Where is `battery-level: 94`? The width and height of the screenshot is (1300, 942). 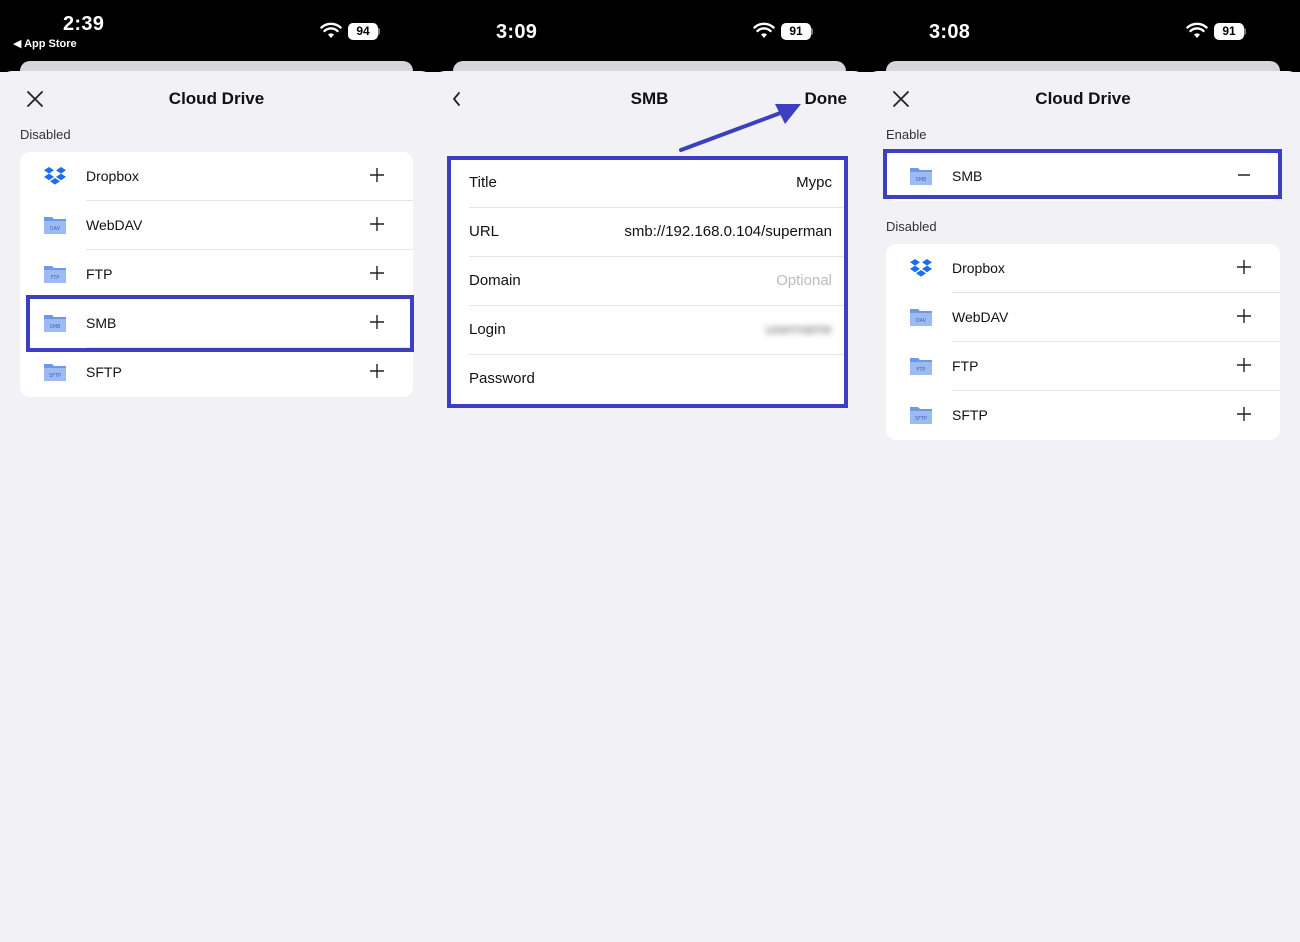 battery-level: 94 is located at coordinates (363, 31).